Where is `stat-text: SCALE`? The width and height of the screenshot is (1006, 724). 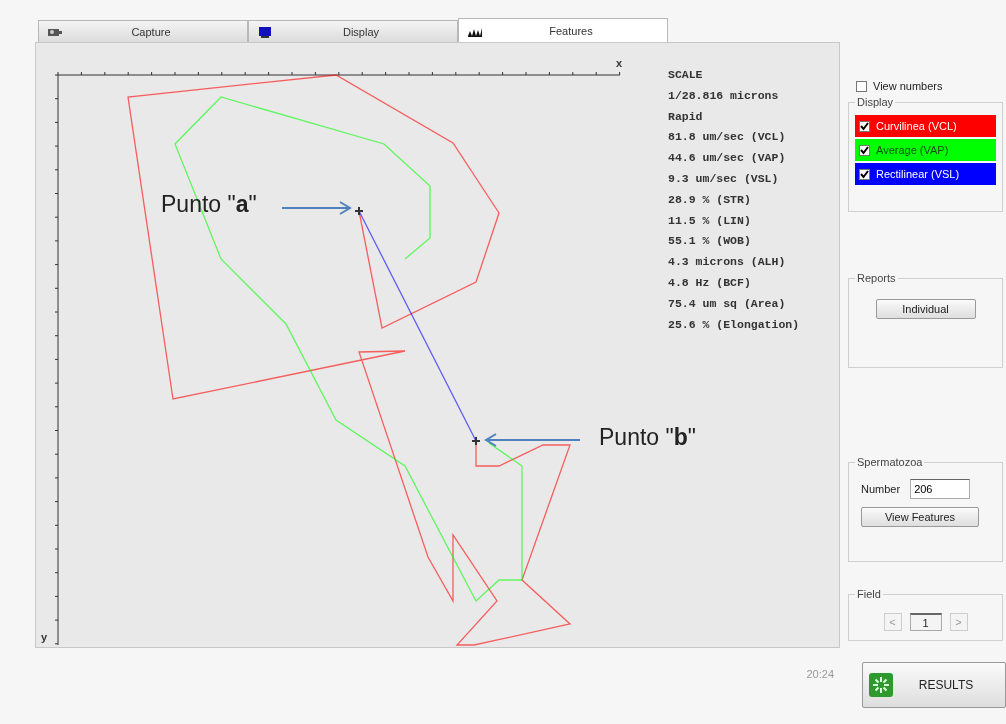 stat-text: SCALE is located at coordinates (686, 75).